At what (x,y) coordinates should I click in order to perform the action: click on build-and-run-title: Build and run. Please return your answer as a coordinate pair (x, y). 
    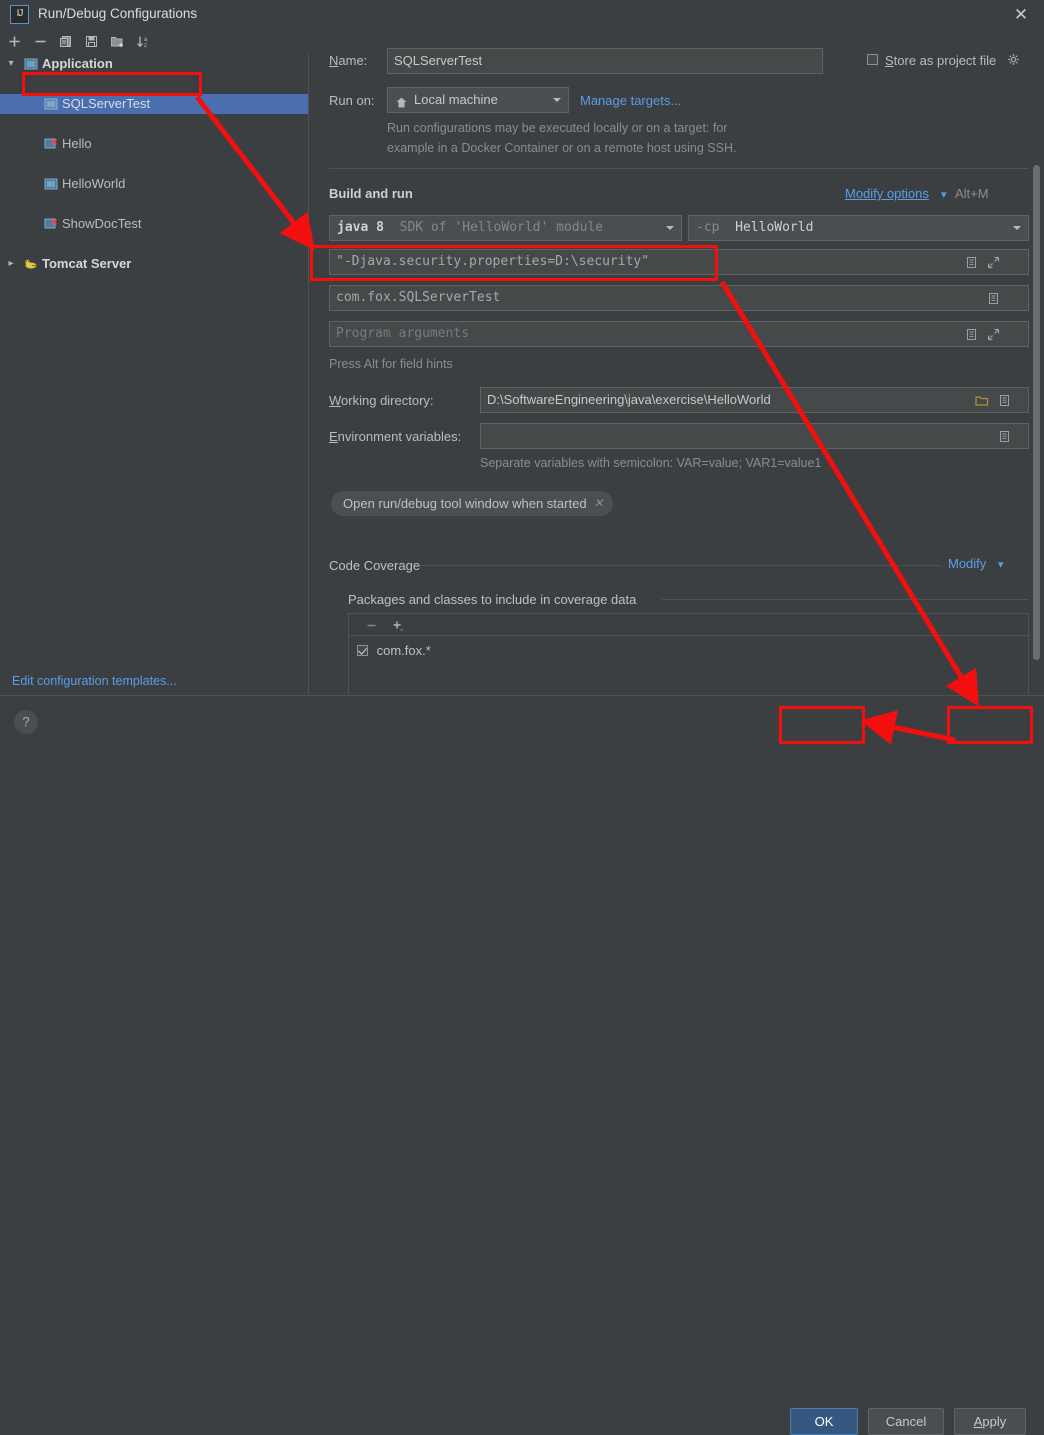
    Looking at the image, I should click on (371, 193).